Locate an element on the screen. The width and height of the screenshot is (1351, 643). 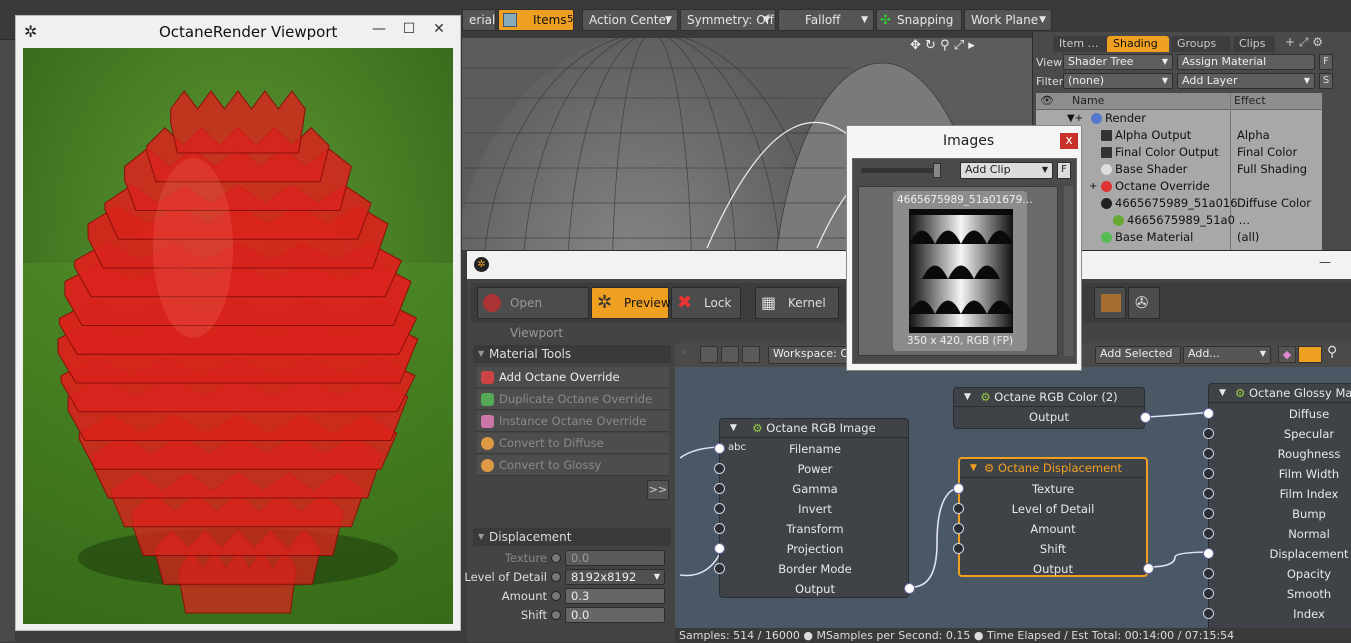
smooth-pin is located at coordinates (1208, 593).